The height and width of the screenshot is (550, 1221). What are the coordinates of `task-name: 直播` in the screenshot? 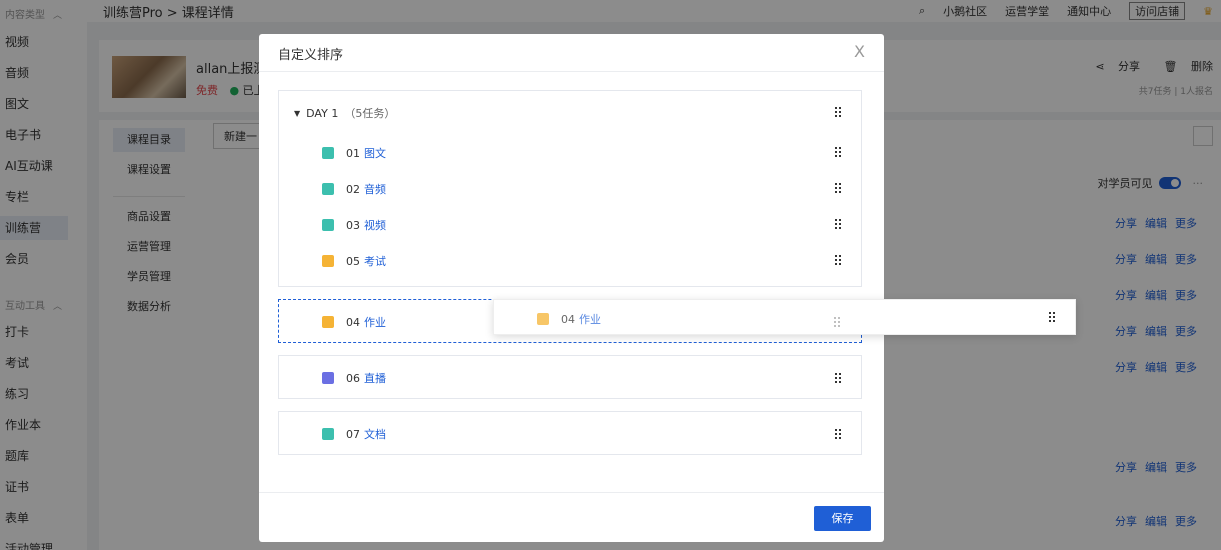 It's located at (375, 378).